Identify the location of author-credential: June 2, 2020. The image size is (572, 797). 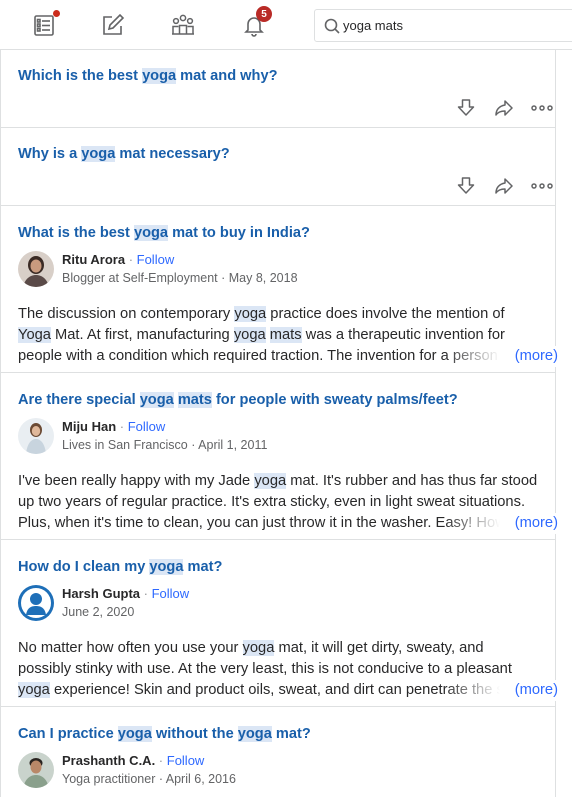
(98, 612).